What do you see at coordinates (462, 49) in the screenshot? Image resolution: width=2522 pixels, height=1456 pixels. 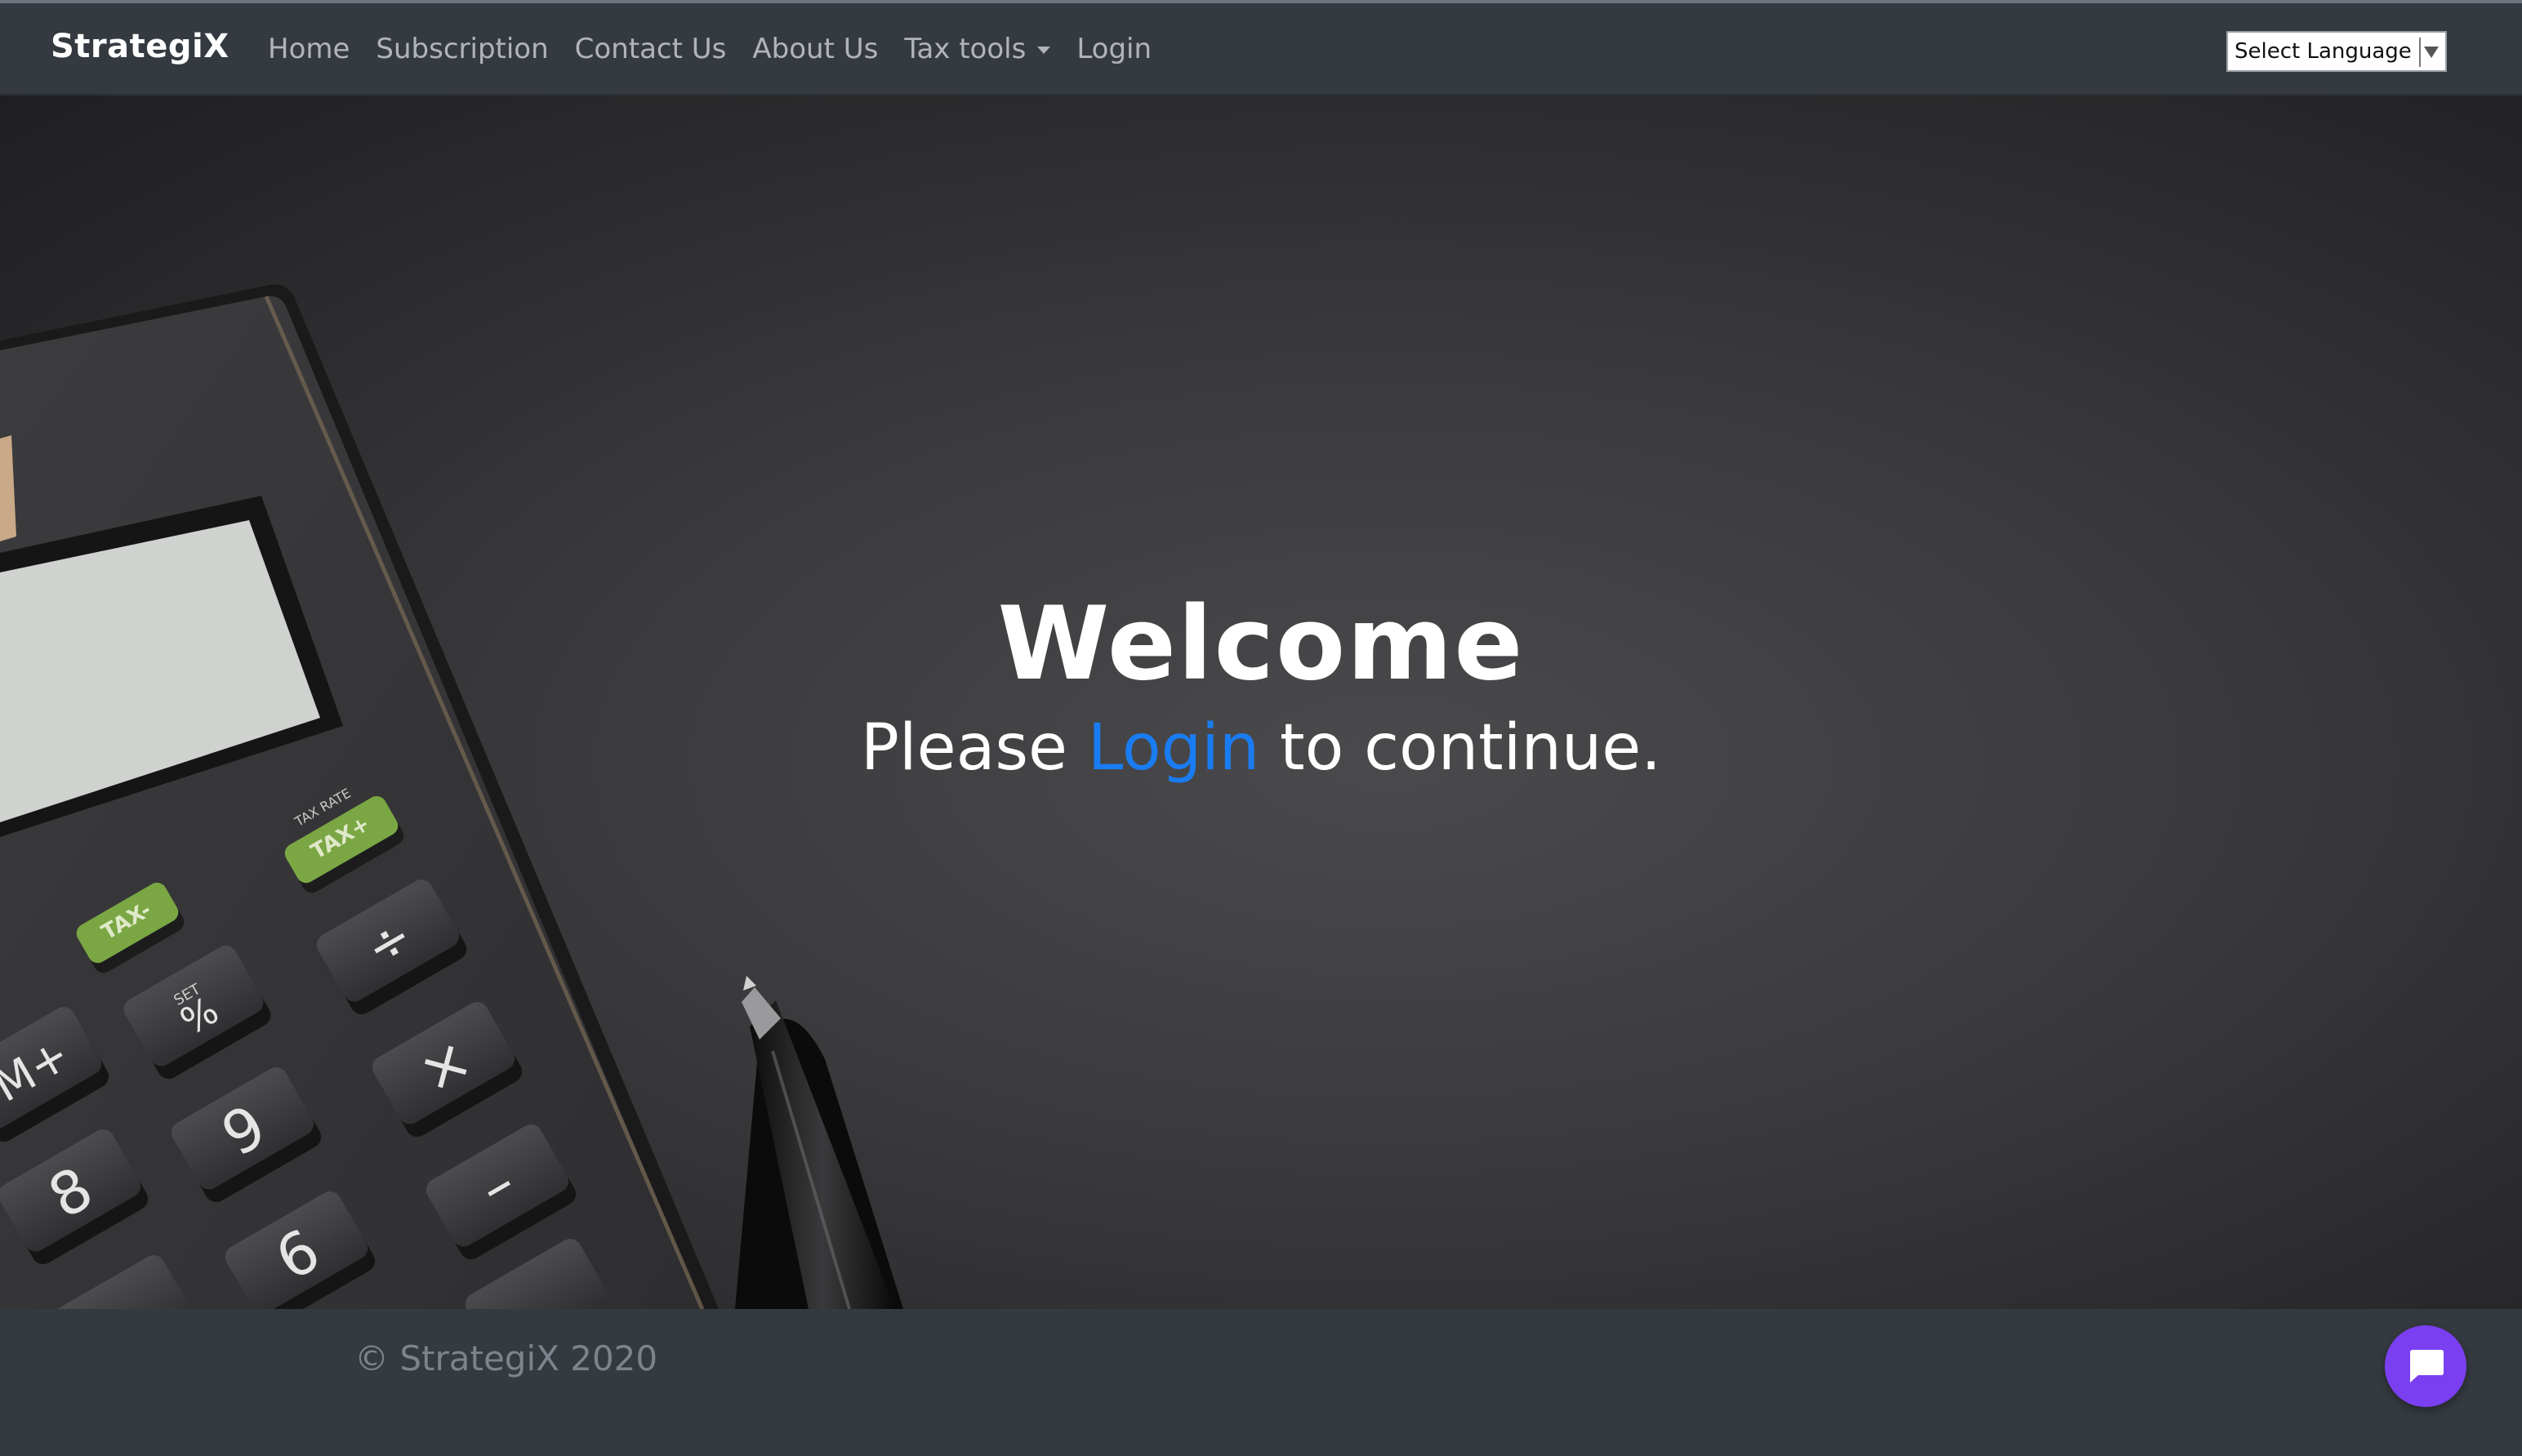 I see `nav-subscription: Subscription` at bounding box center [462, 49].